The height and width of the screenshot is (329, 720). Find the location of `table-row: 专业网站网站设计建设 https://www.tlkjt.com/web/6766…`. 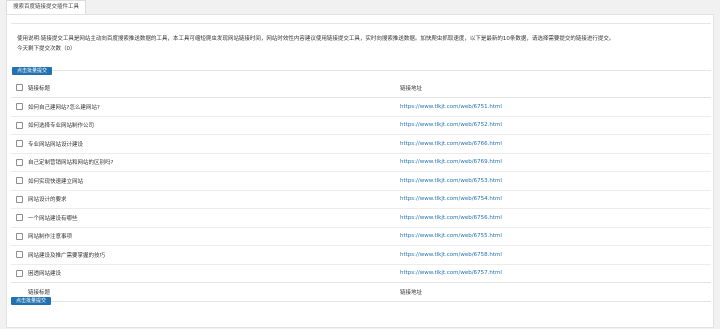

table-row: 专业网站网站设计建设 https://www.tlkjt.com/web/6766… is located at coordinates (361, 143).